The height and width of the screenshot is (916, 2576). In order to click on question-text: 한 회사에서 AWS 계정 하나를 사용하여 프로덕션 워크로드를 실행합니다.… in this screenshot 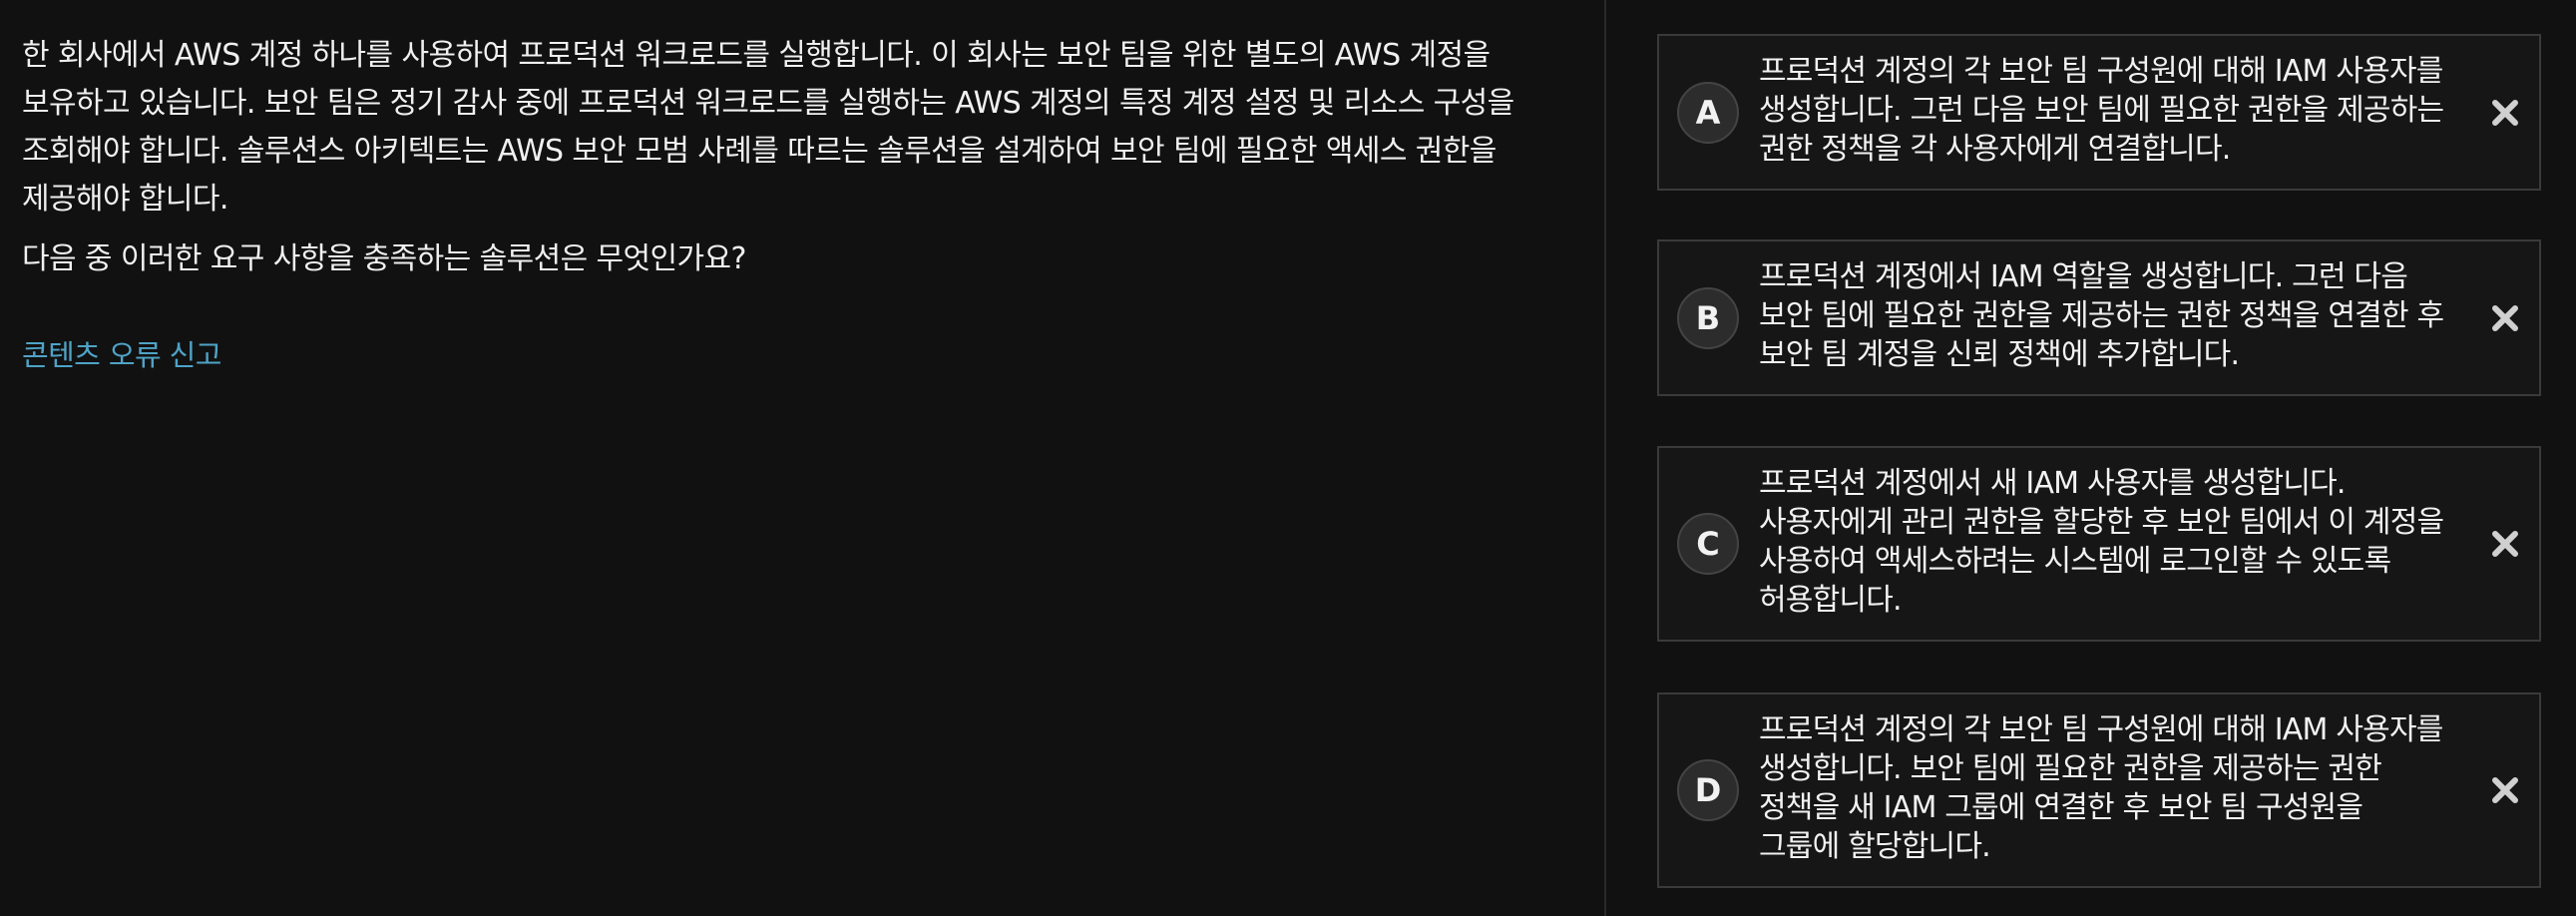, I will do `click(768, 127)`.